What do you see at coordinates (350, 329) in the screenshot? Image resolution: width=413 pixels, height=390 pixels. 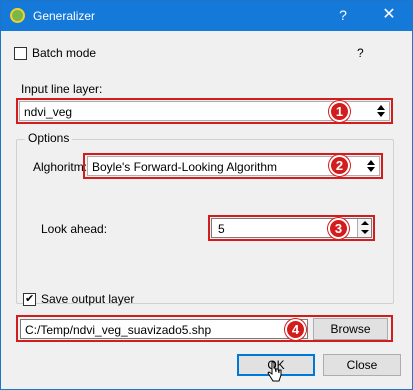 I see `browse-button: Browse` at bounding box center [350, 329].